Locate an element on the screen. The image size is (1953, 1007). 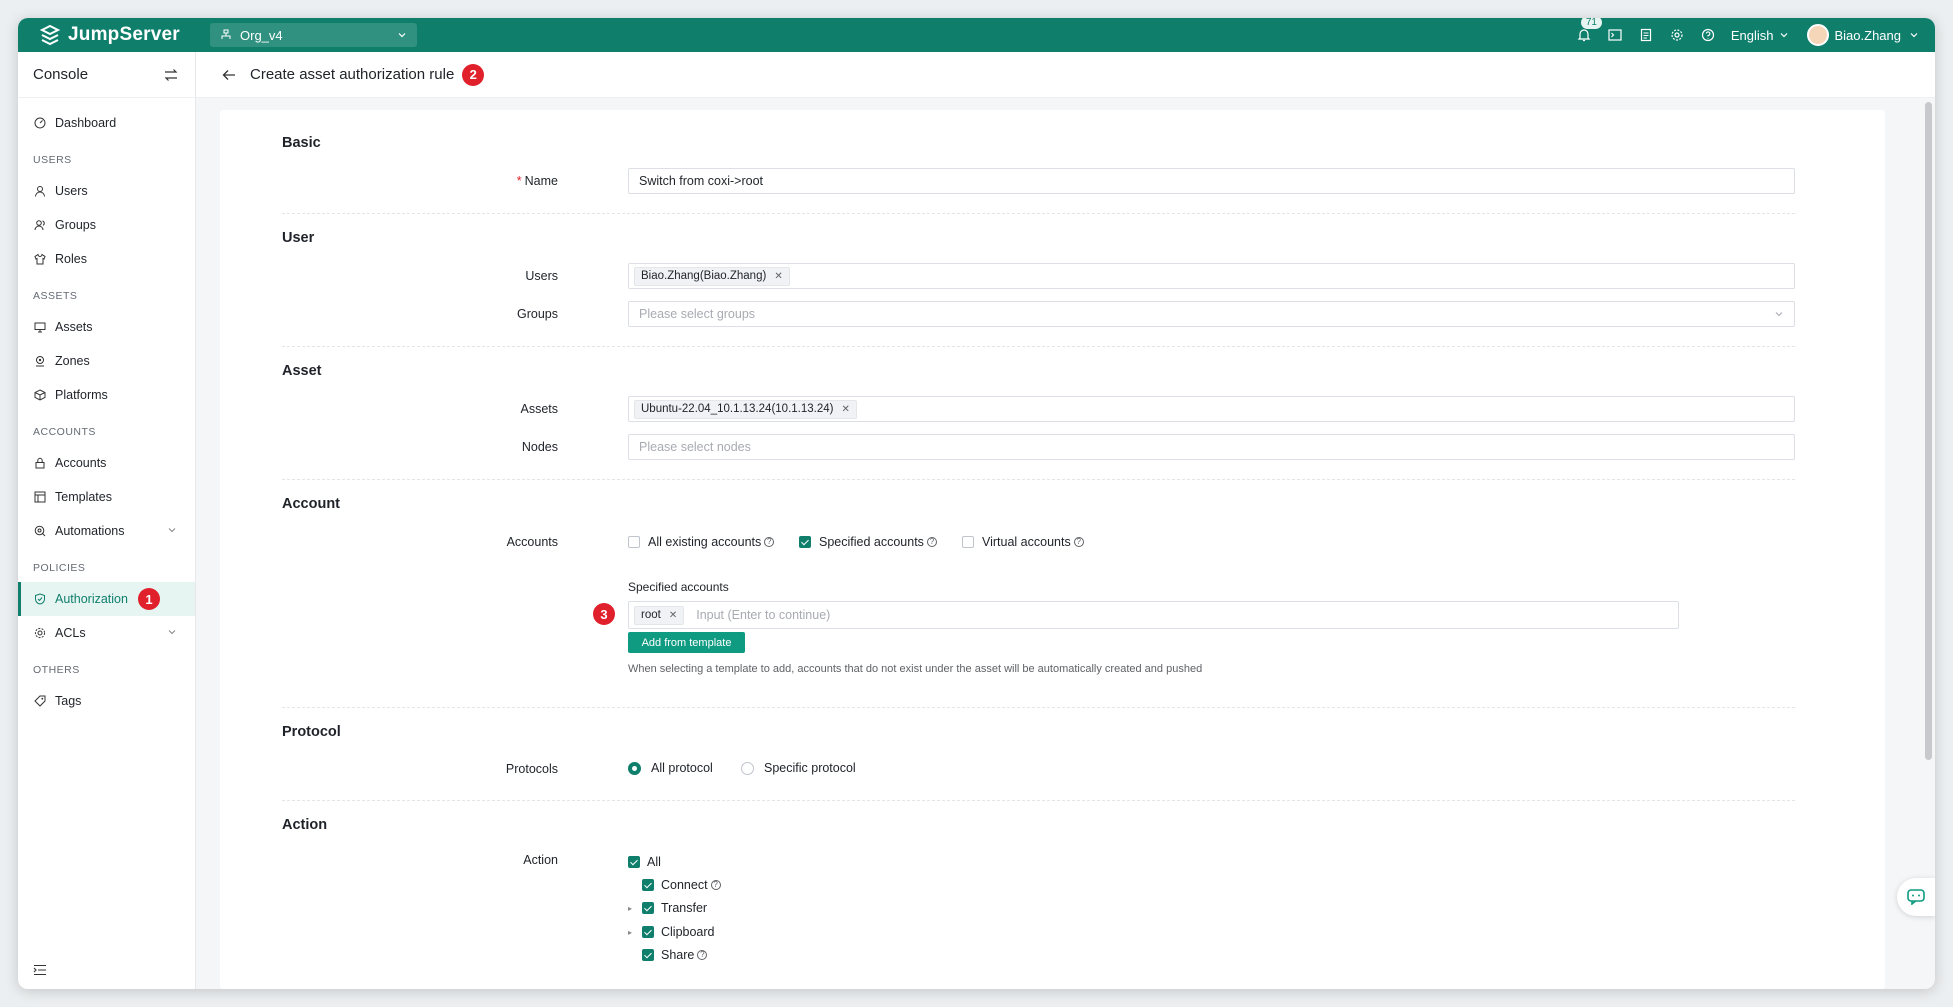
specified-accounts-title: Specified accounts is located at coordinates (678, 587).